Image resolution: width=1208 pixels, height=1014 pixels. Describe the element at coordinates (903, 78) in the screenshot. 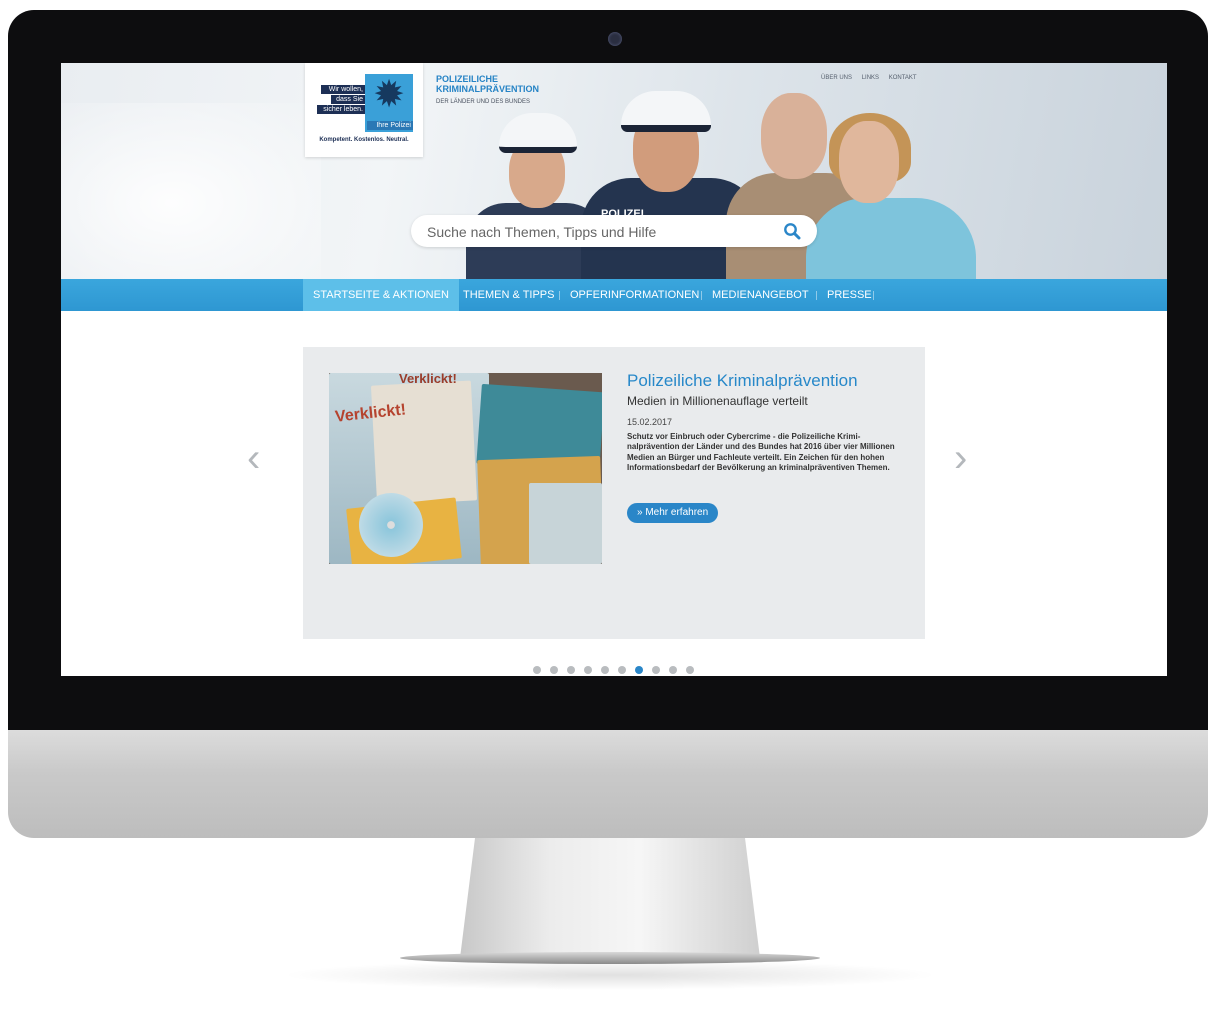

I see `topnav-link-kontakt: KONTAKT` at that location.